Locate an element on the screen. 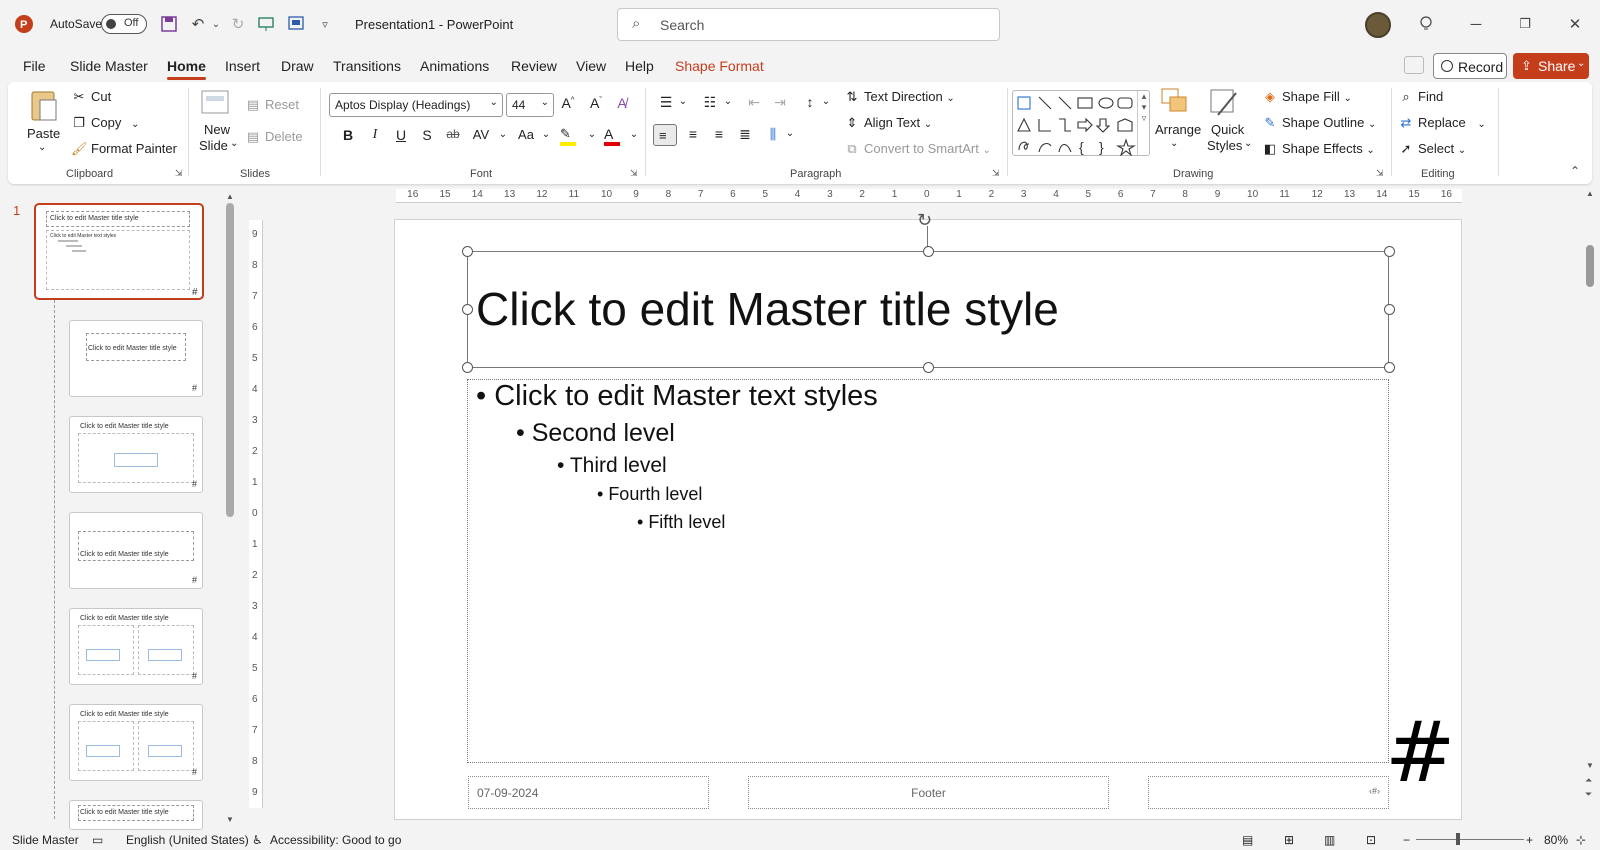  tab-home: Home is located at coordinates (186, 69).